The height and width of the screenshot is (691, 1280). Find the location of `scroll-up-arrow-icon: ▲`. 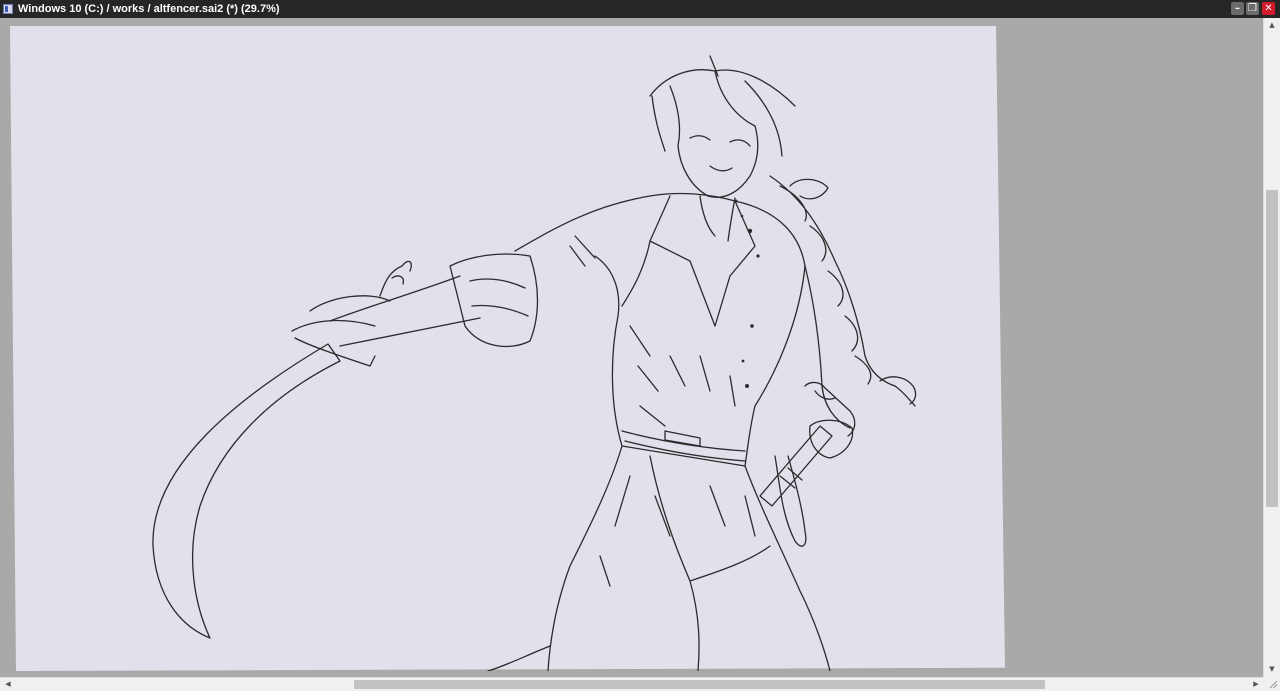

scroll-up-arrow-icon: ▲ is located at coordinates (1272, 25).